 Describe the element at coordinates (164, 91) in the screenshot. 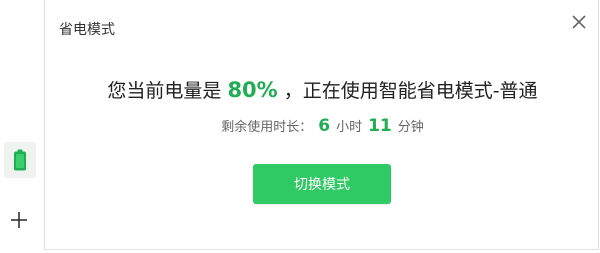

I see `headline-prefix: 您当前电量是` at that location.